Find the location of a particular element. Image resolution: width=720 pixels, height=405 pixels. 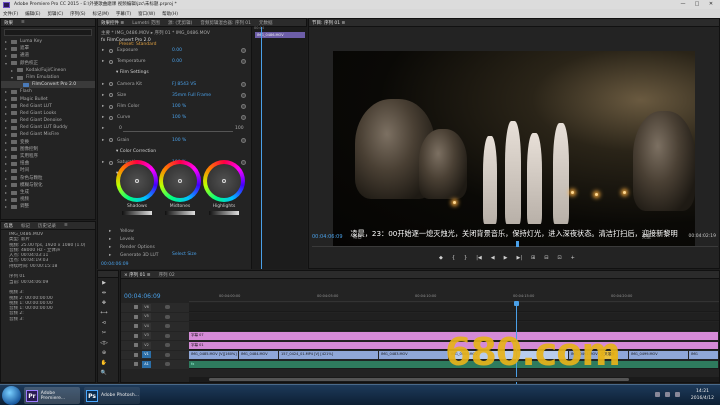

timeline-timecode: 00:04:06:09 is located at coordinates (142, 296).